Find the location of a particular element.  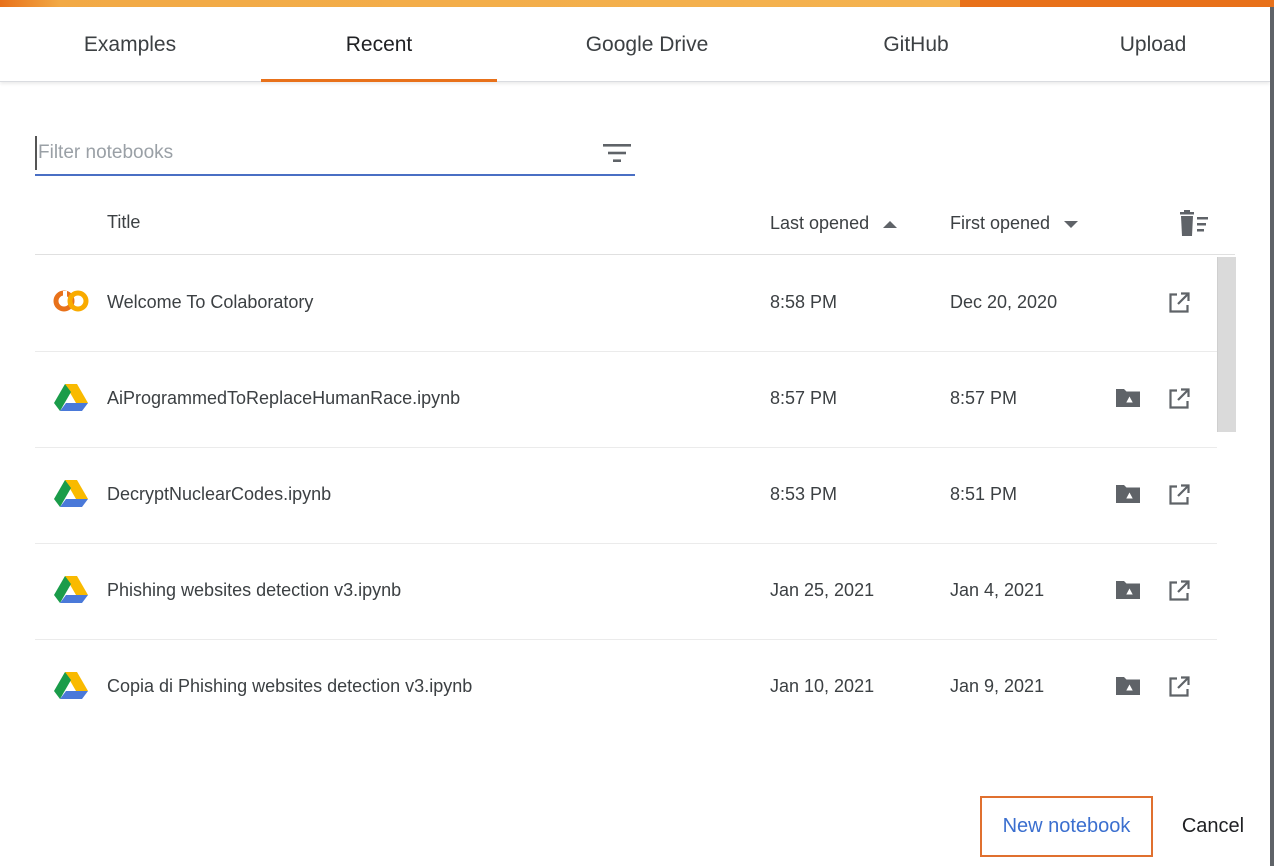

column-last-opened: Last opened is located at coordinates (834, 223).